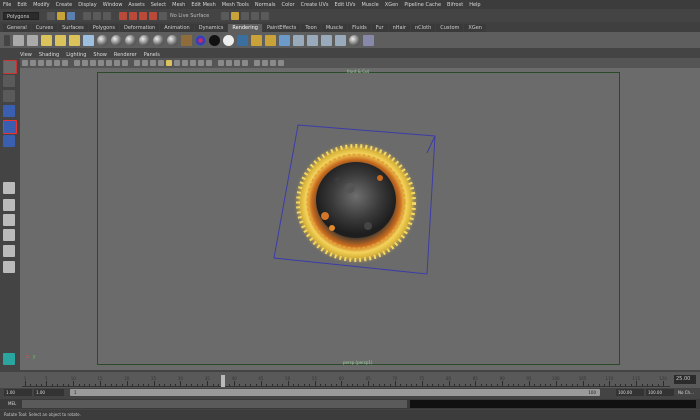  I want to click on ramp-shader-icon, so click(200, 40).